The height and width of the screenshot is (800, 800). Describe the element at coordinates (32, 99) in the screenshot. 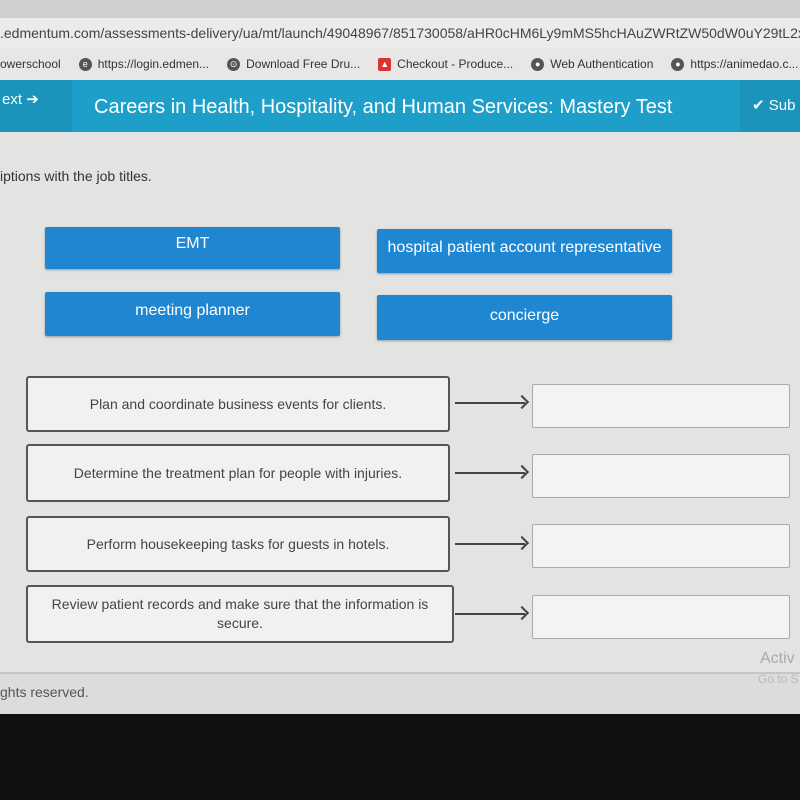

I see `arrow-right-icon: ➔` at that location.